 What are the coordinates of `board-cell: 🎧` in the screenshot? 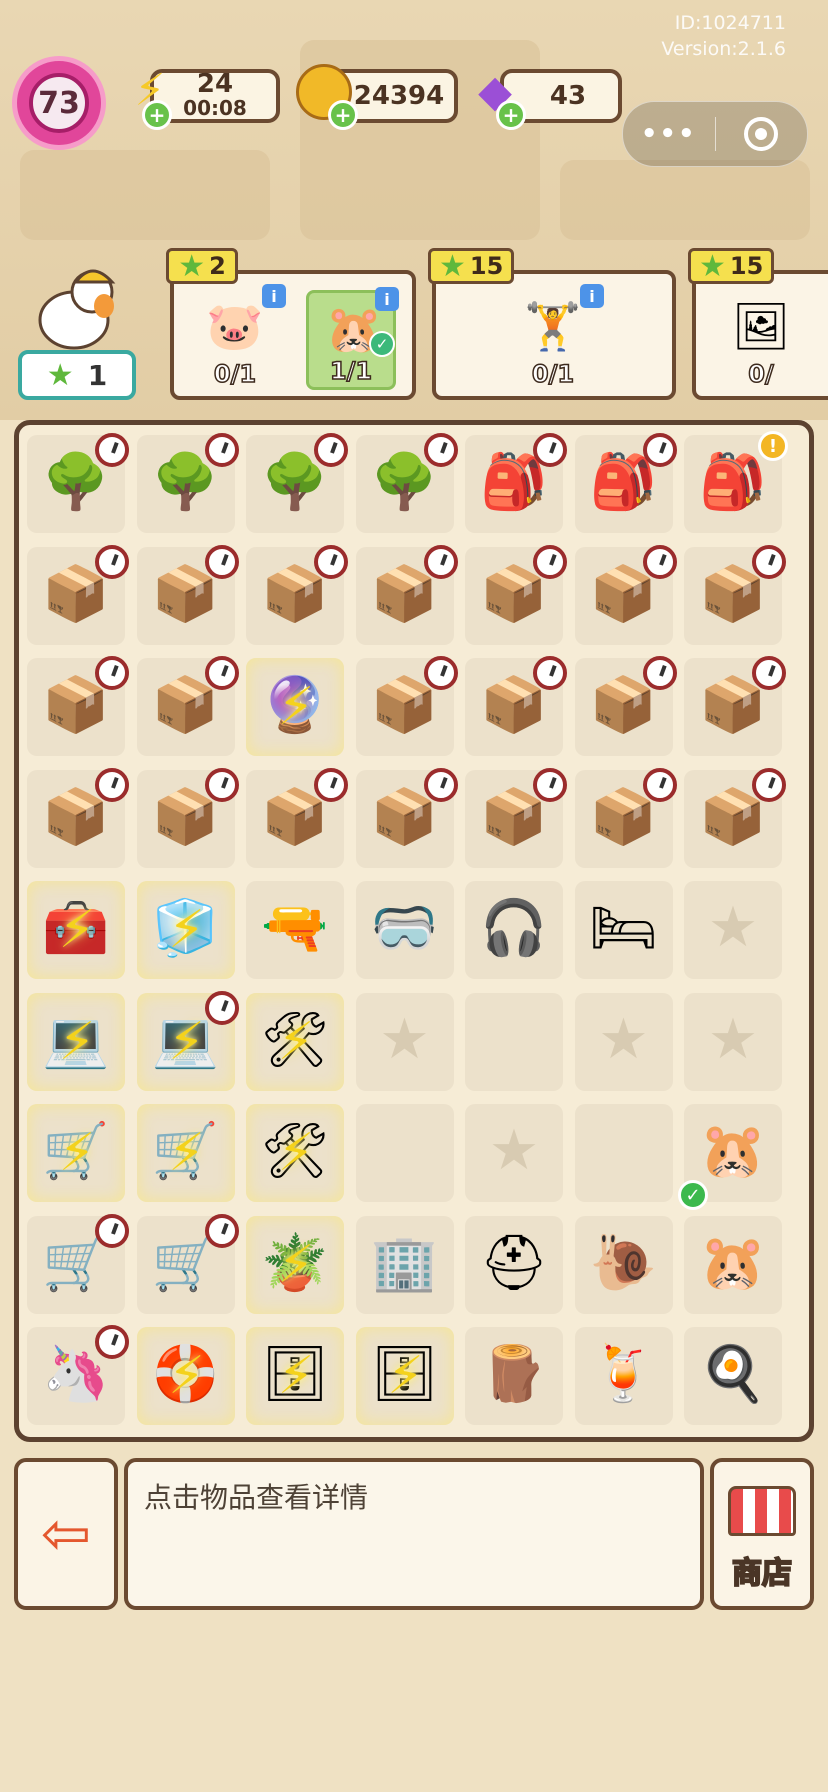 It's located at (514, 930).